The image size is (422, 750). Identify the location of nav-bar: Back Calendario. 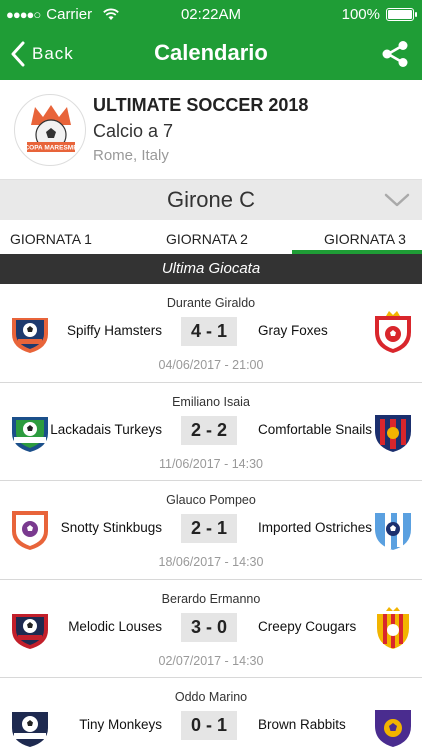
(211, 54).